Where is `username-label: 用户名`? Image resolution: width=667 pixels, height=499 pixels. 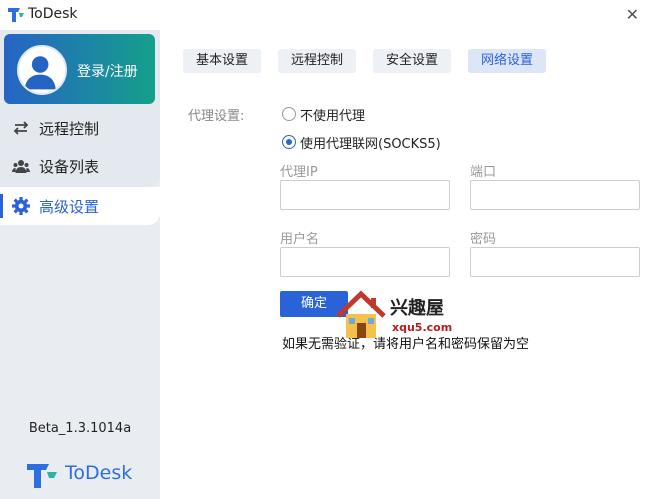 username-label: 用户名 is located at coordinates (300, 239).